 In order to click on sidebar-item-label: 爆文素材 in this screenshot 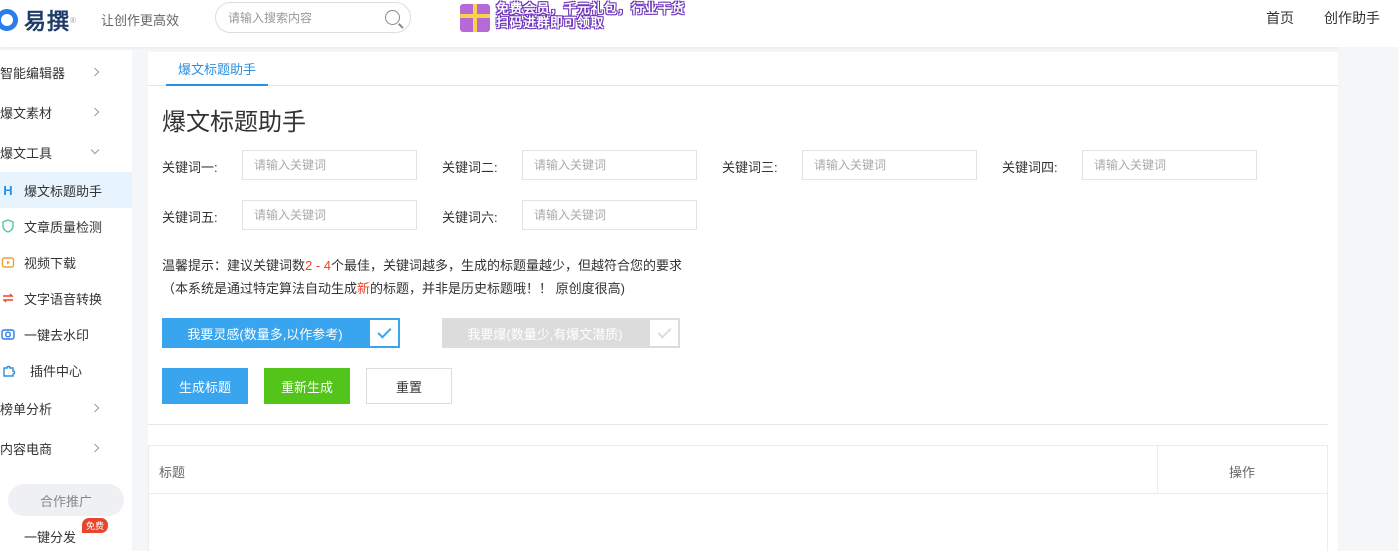, I will do `click(26, 113)`.